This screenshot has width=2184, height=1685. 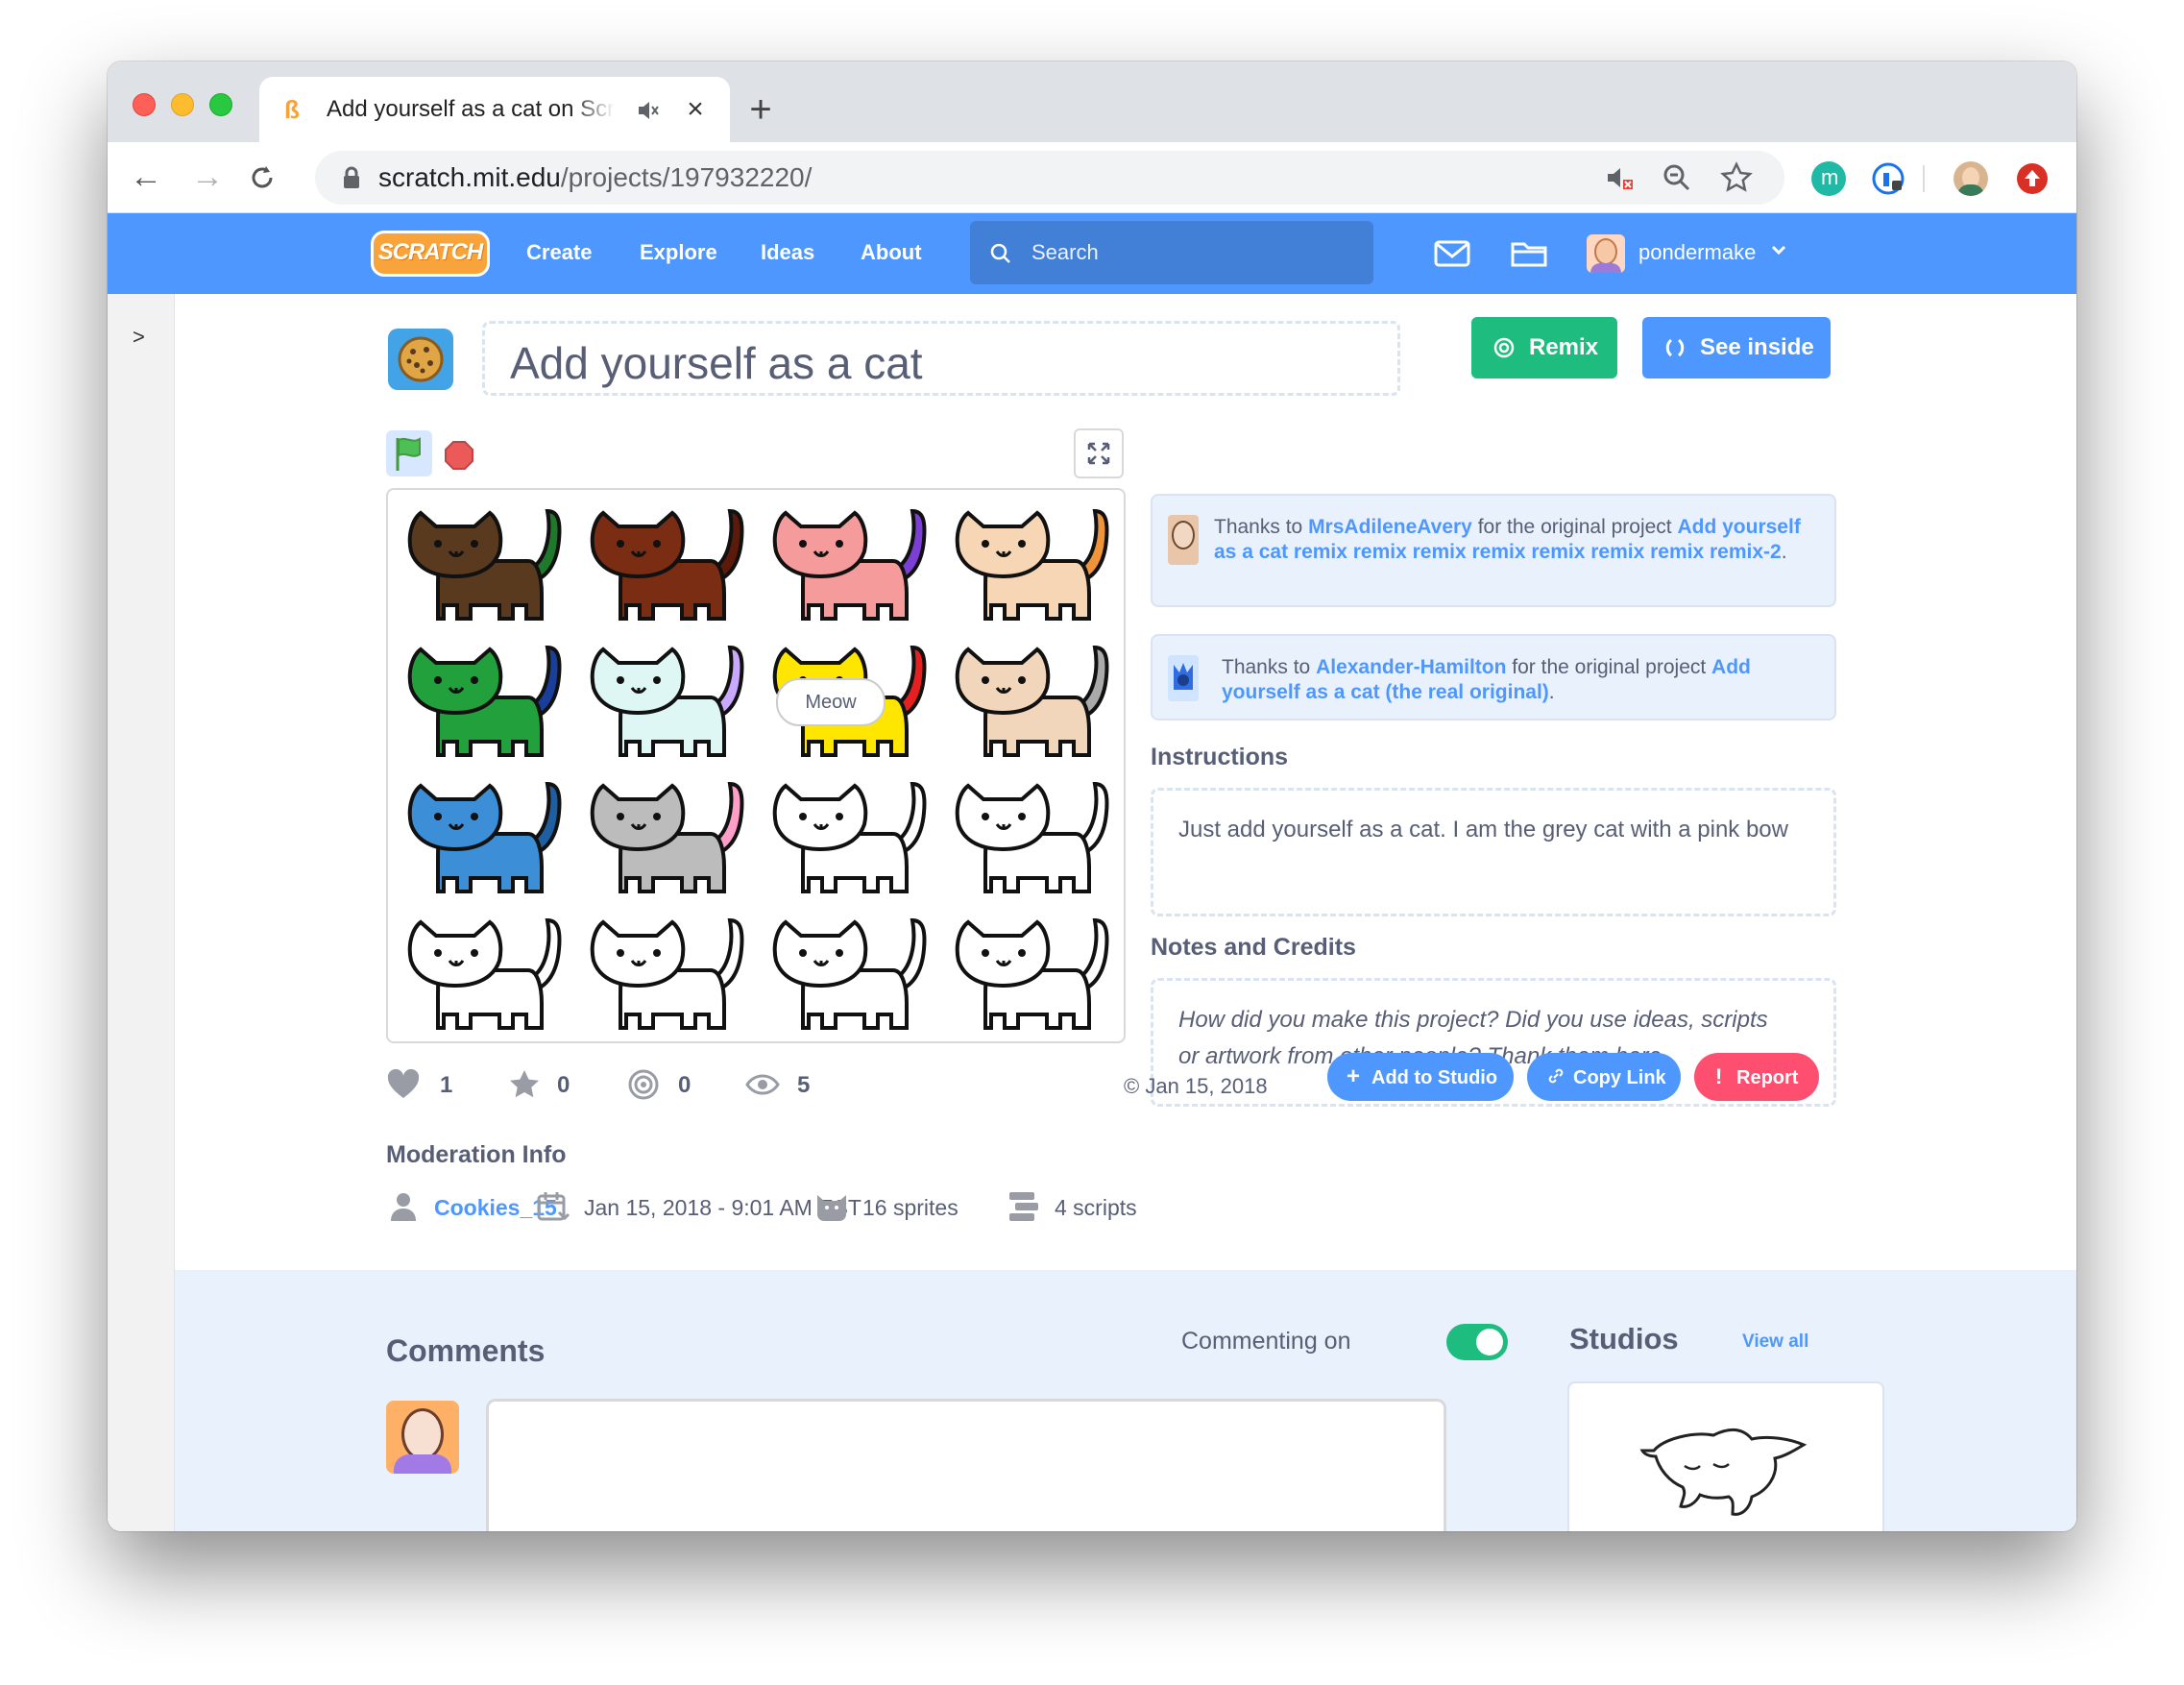 I want to click on close-window-button, so click(x=144, y=104).